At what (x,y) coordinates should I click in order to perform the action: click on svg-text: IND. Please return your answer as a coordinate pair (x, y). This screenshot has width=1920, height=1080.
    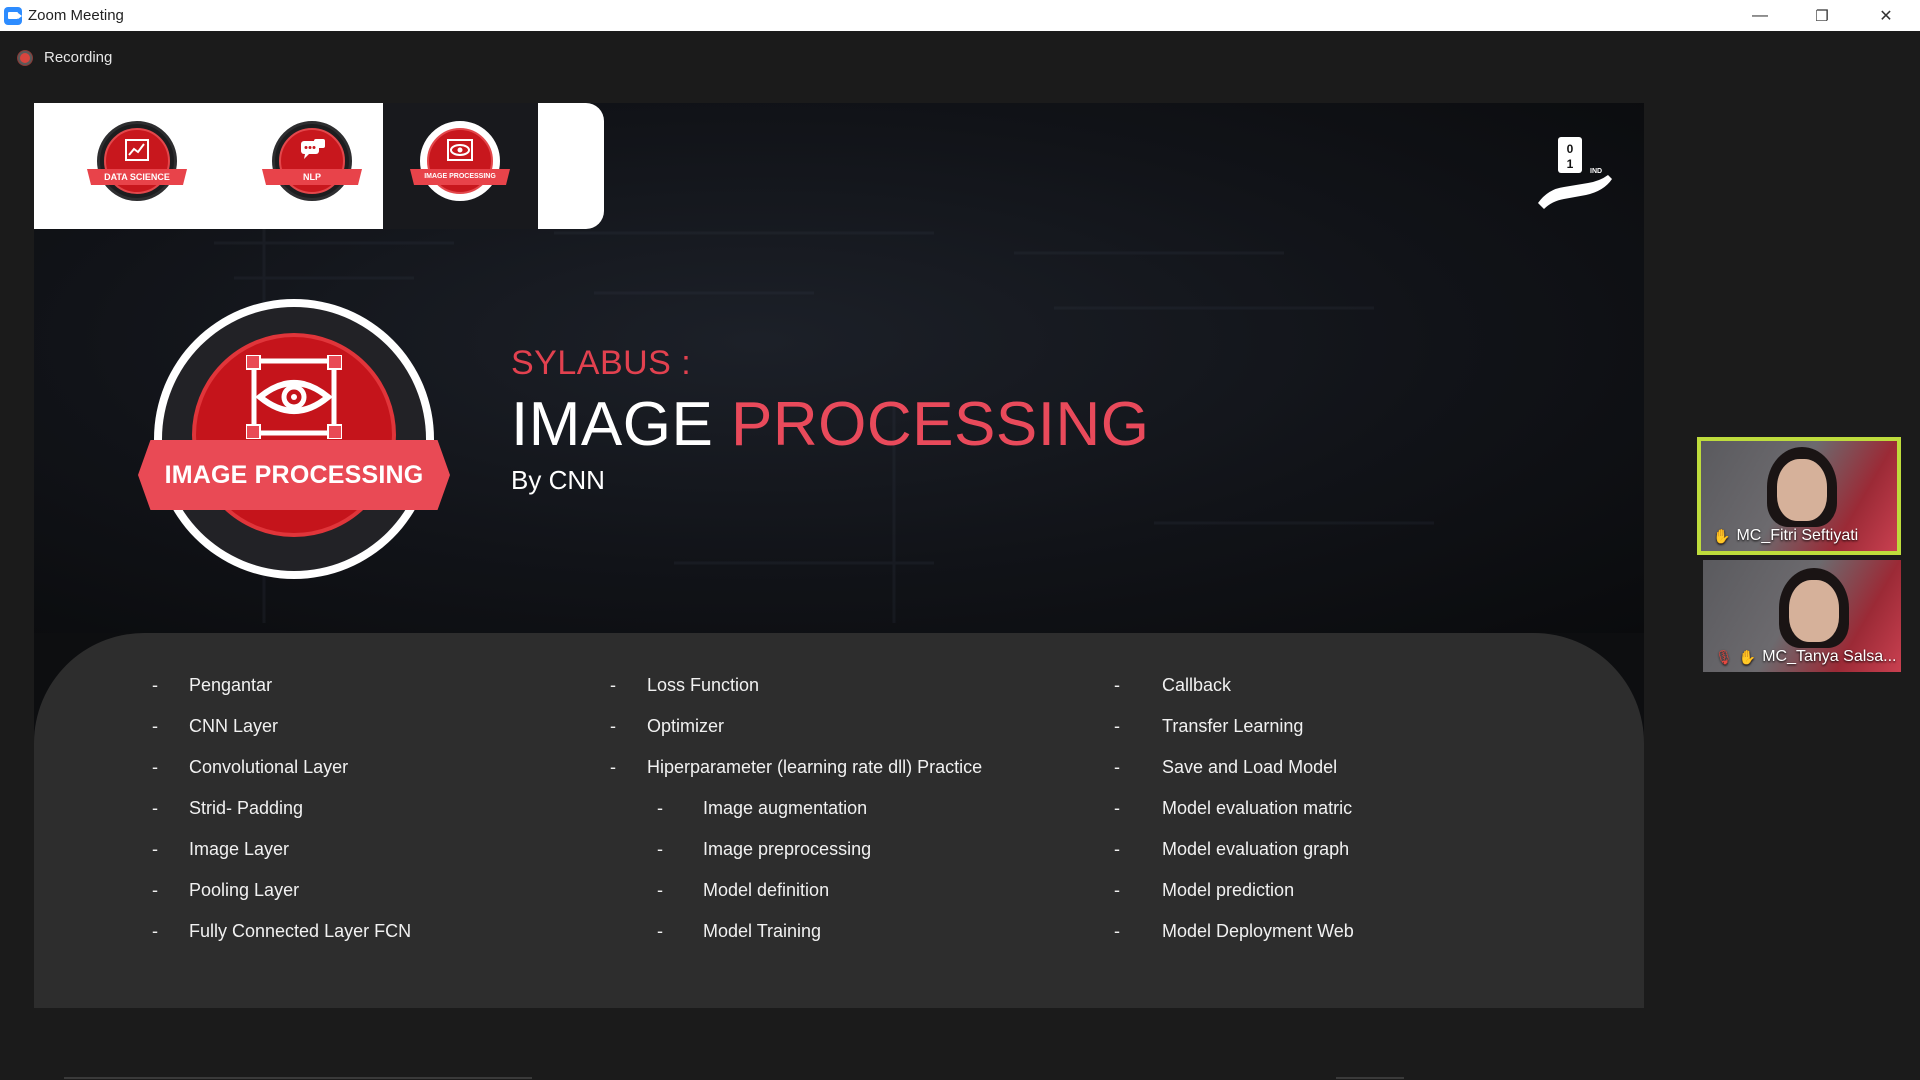
    Looking at the image, I should click on (1596, 171).